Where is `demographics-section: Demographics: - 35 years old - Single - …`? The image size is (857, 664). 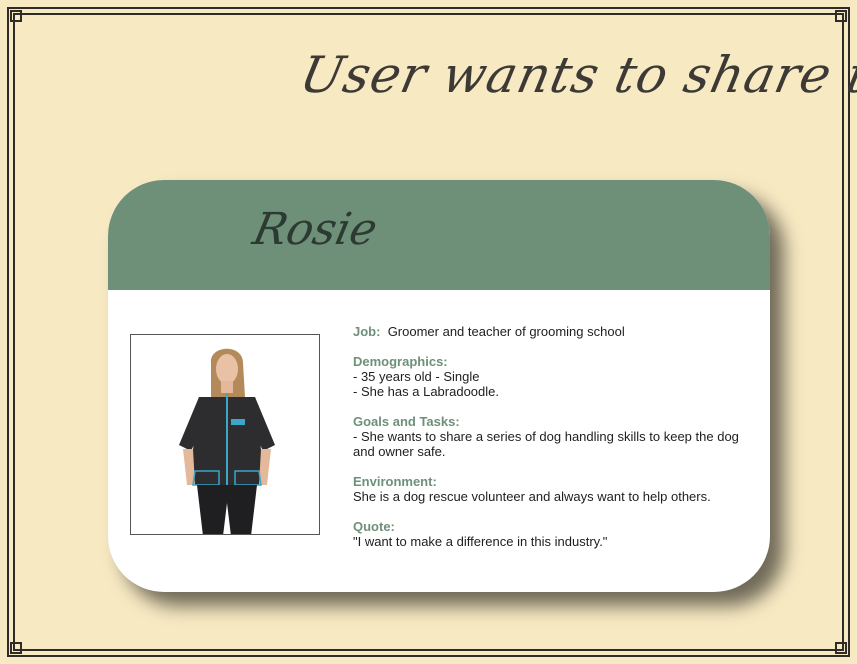 demographics-section: Demographics: - 35 years old - Single - … is located at coordinates (553, 376).